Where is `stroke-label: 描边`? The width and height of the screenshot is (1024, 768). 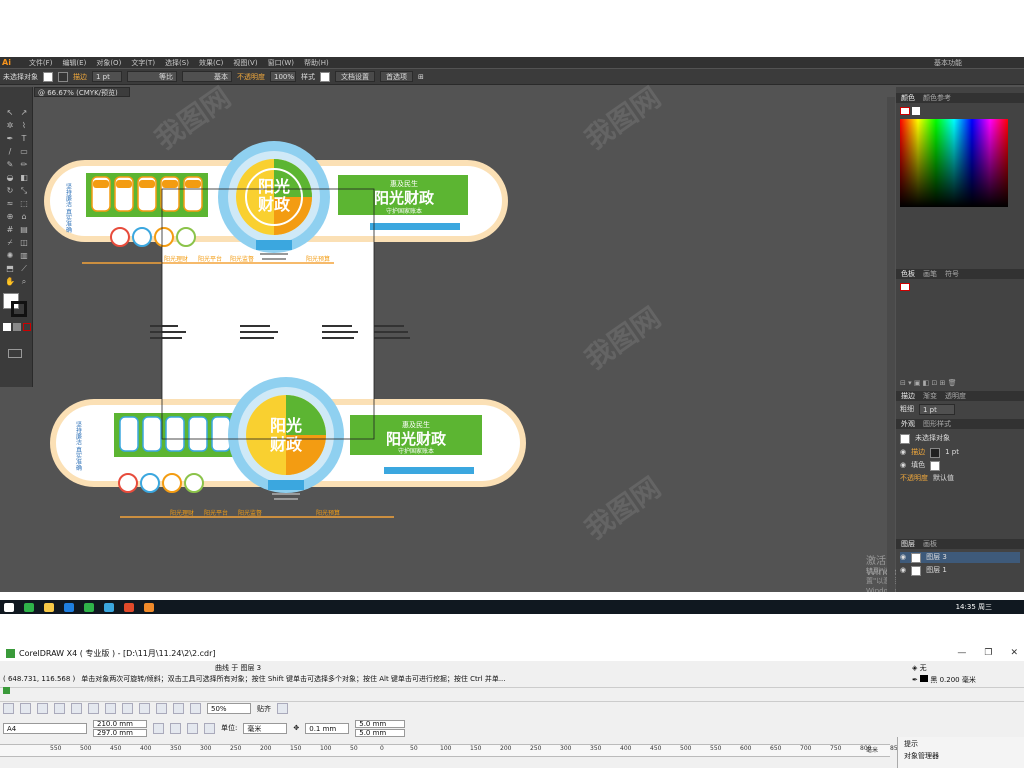
stroke-label: 描边 is located at coordinates (80, 77).